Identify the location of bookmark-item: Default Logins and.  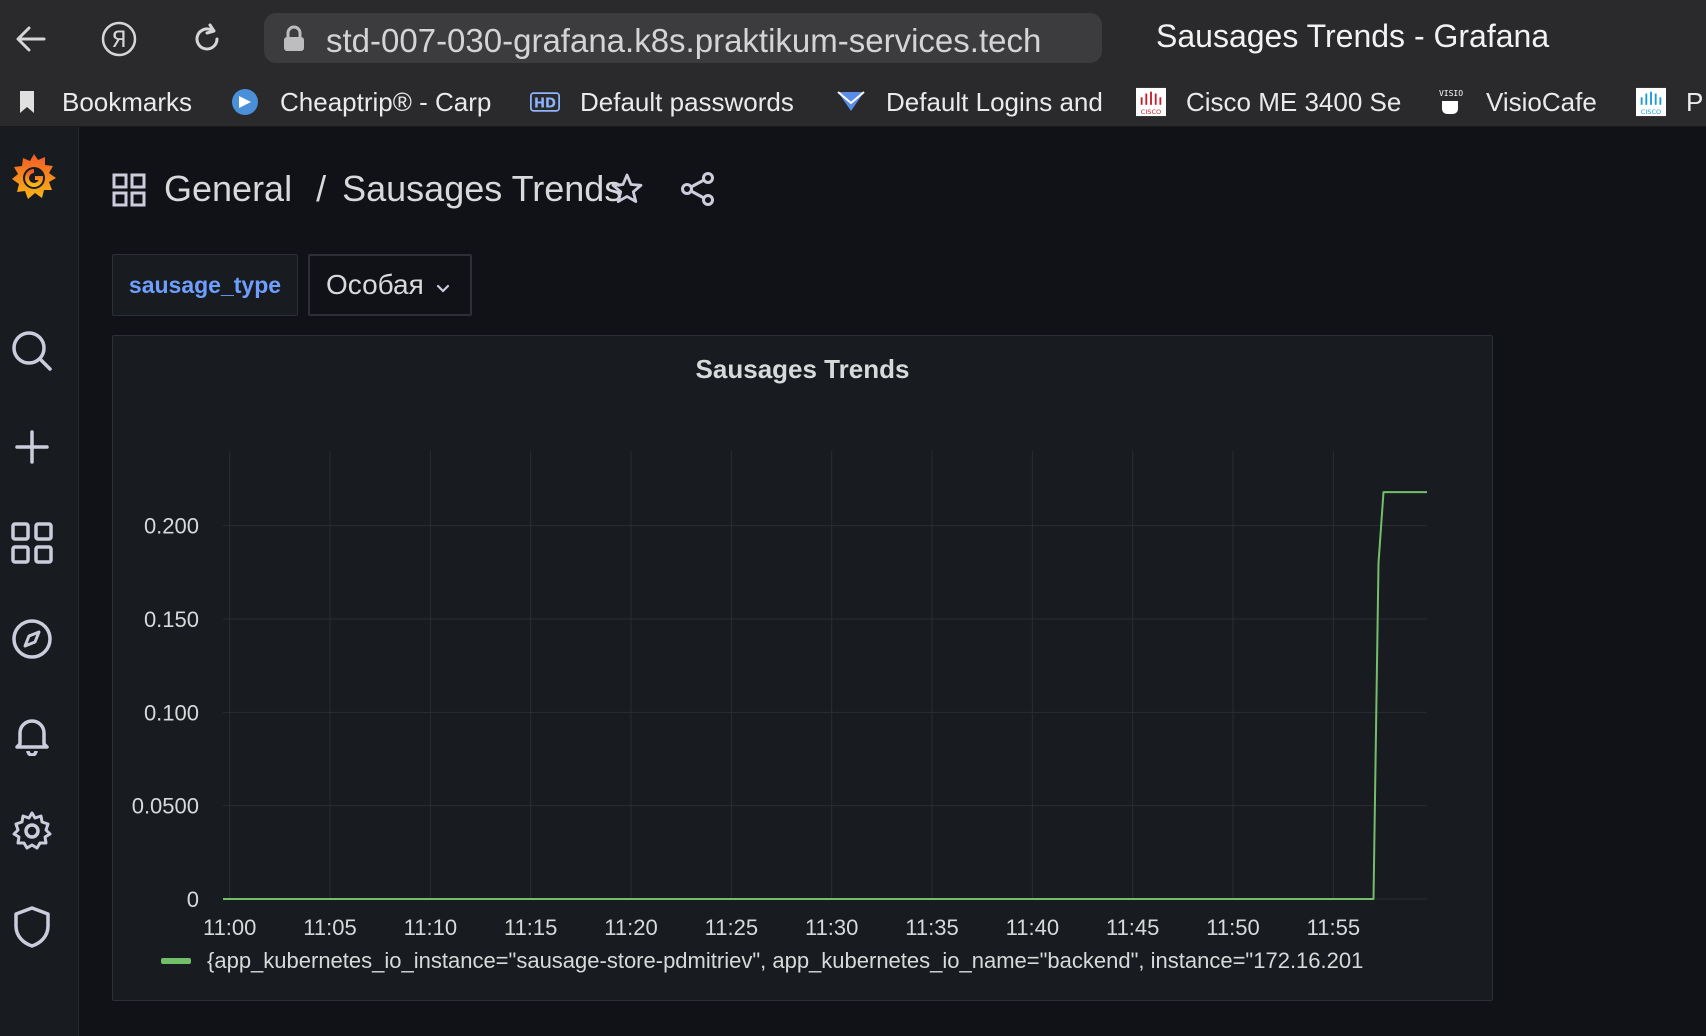
(969, 102).